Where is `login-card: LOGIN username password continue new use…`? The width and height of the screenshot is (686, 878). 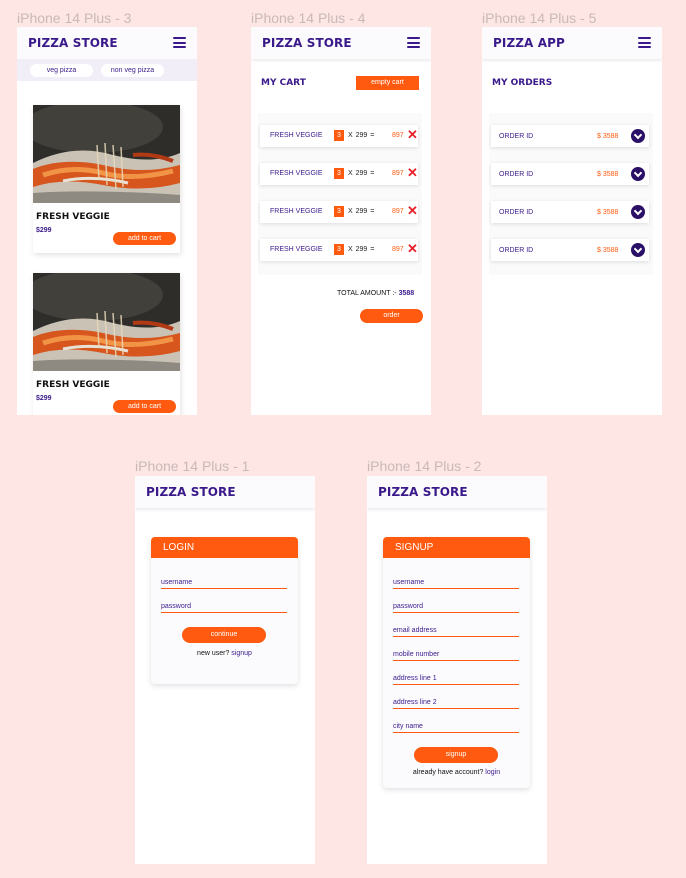 login-card: LOGIN username password continue new use… is located at coordinates (224, 610).